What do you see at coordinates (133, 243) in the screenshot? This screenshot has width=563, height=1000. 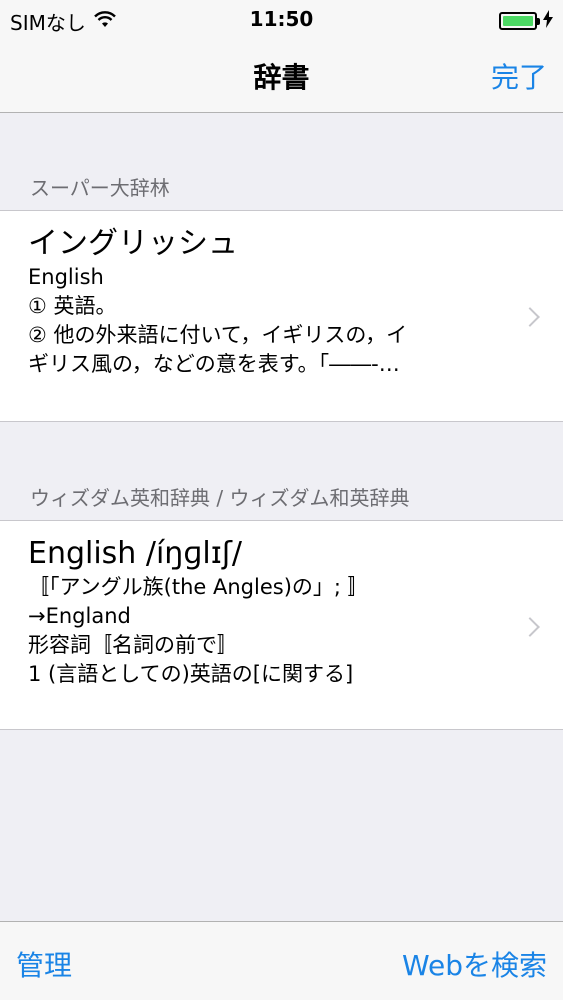 I see `entry-title: イングリッシュ` at bounding box center [133, 243].